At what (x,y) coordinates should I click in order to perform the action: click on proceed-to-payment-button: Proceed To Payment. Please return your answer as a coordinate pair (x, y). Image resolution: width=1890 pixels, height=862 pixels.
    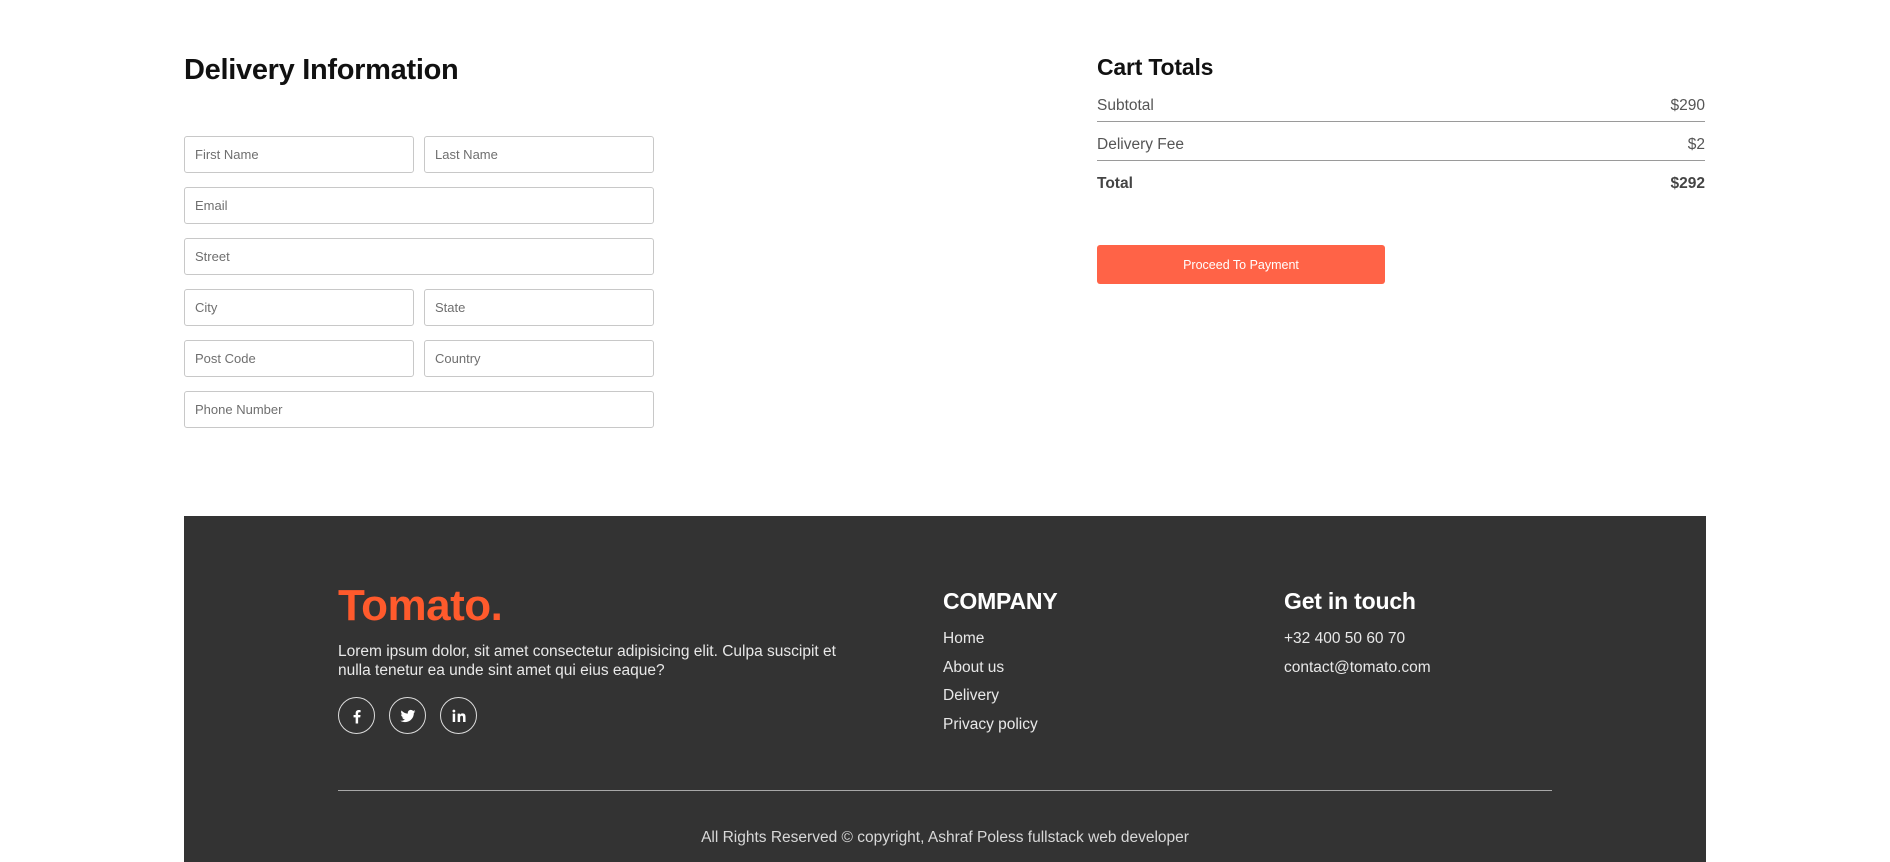
    Looking at the image, I should click on (1241, 264).